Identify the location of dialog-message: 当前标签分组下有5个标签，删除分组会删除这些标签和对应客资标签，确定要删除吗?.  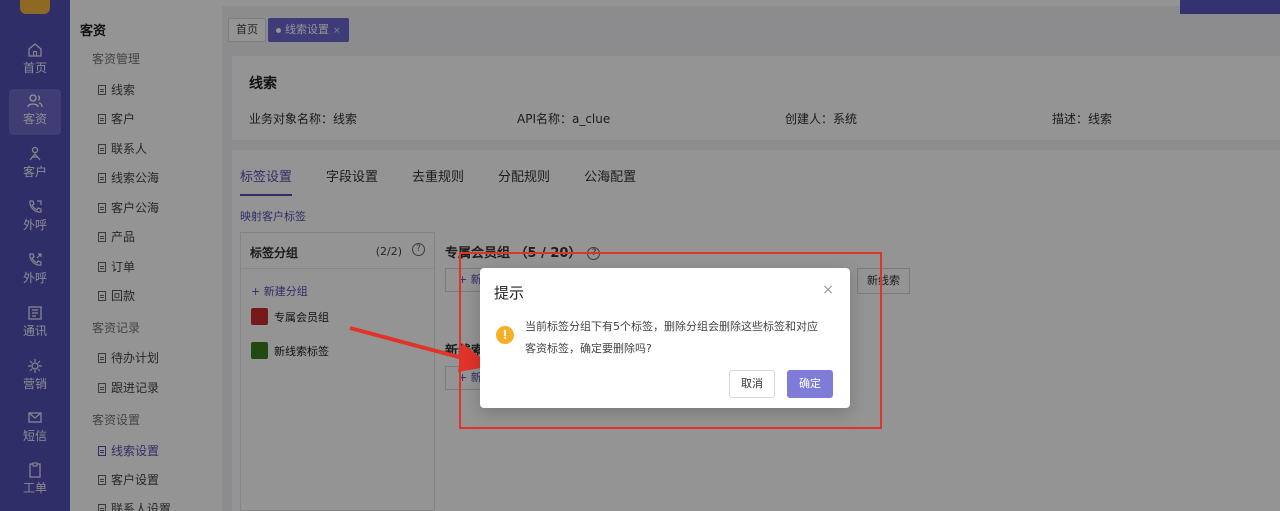
(671, 337).